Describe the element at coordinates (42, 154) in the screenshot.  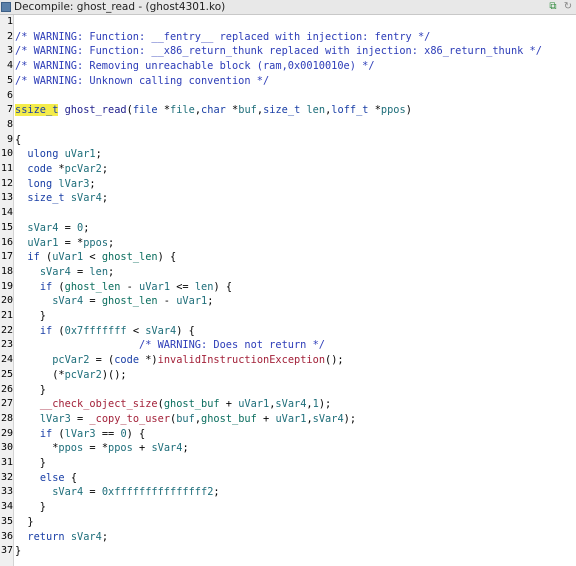
I see `code-token: ulong` at that location.